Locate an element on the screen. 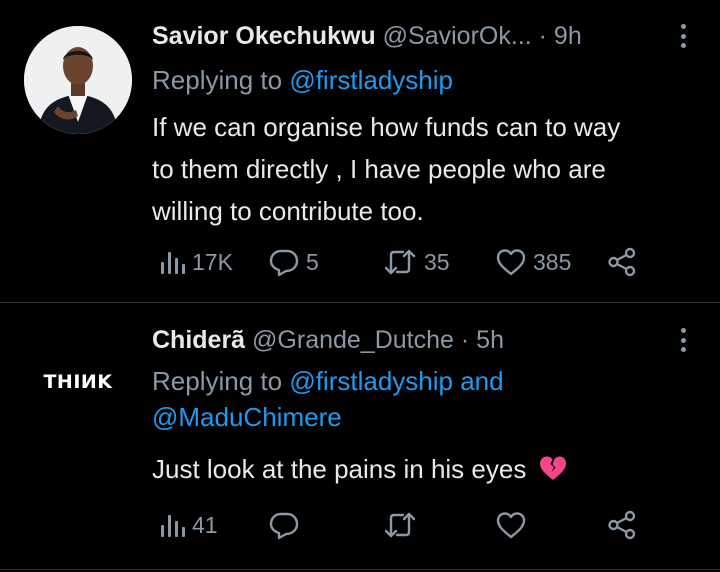  views-button: 17K is located at coordinates (195, 262).